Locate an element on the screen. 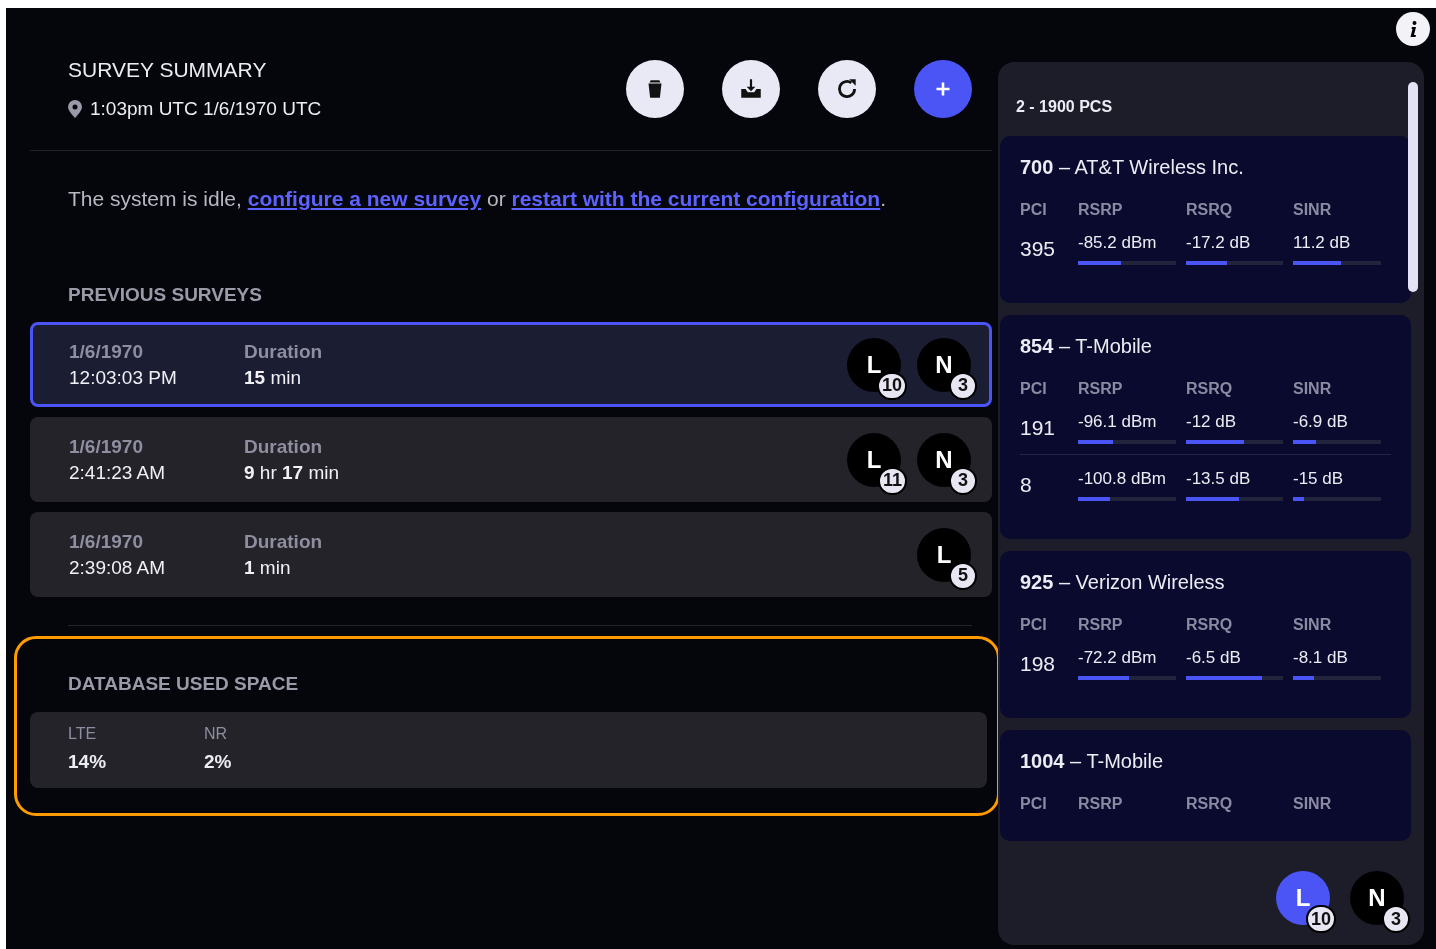 The height and width of the screenshot is (949, 1436). section-title: PREVIOUS SURVEYS is located at coordinates (165, 295).